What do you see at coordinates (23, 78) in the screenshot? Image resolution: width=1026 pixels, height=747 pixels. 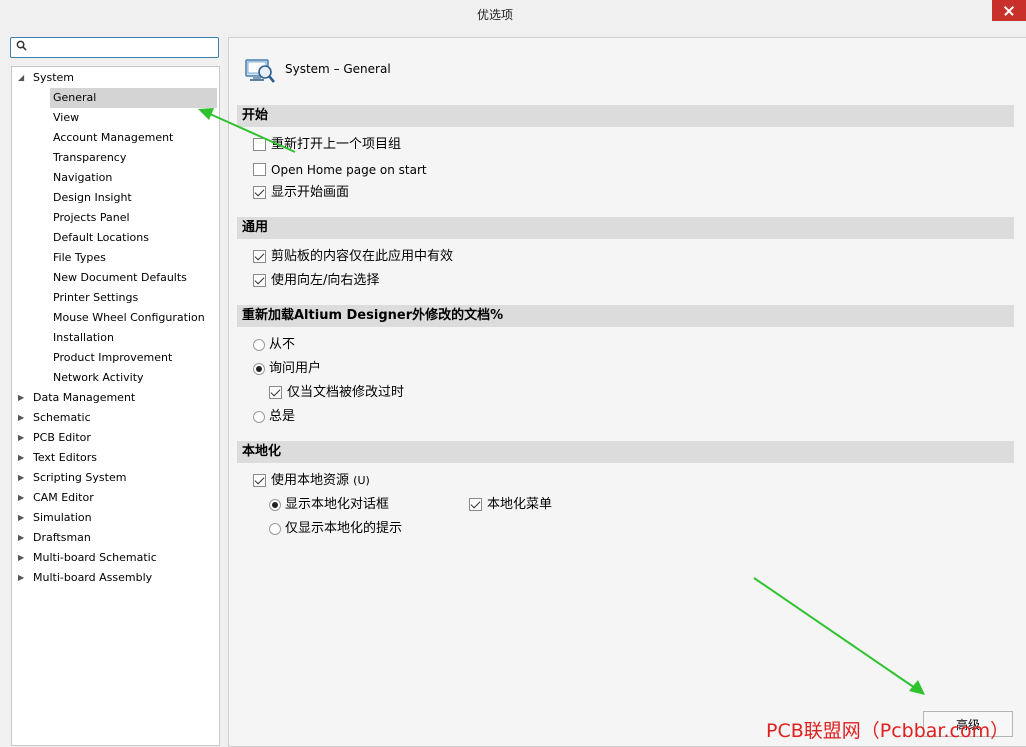 I see `expanded-arrow-icon: ◢` at bounding box center [23, 78].